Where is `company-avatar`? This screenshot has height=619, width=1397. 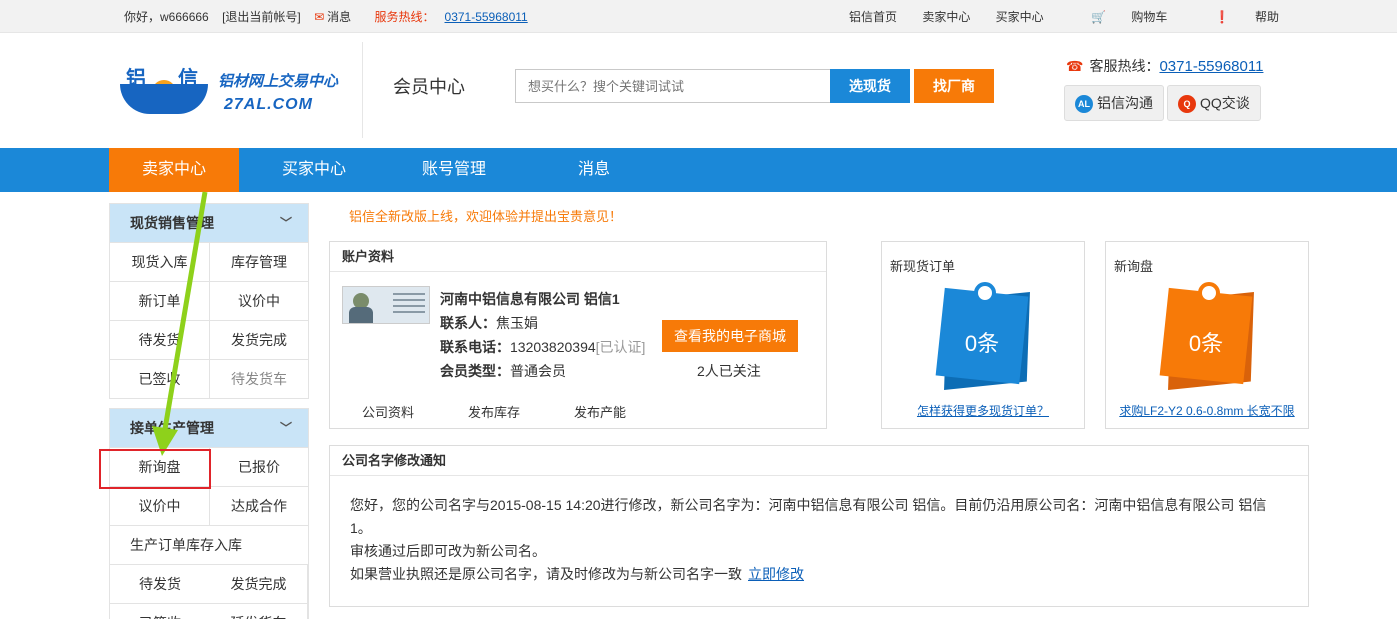 company-avatar is located at coordinates (386, 305).